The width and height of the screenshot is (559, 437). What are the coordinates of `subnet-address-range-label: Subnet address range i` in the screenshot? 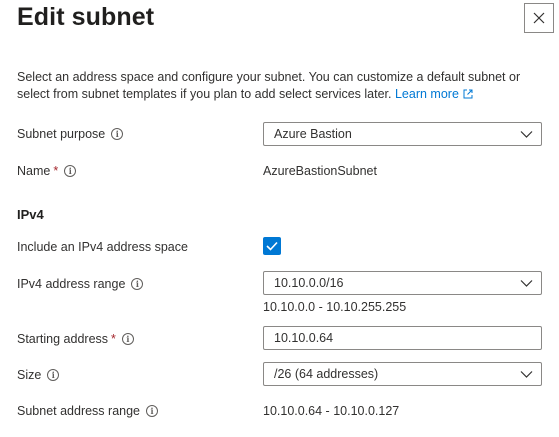 It's located at (88, 411).